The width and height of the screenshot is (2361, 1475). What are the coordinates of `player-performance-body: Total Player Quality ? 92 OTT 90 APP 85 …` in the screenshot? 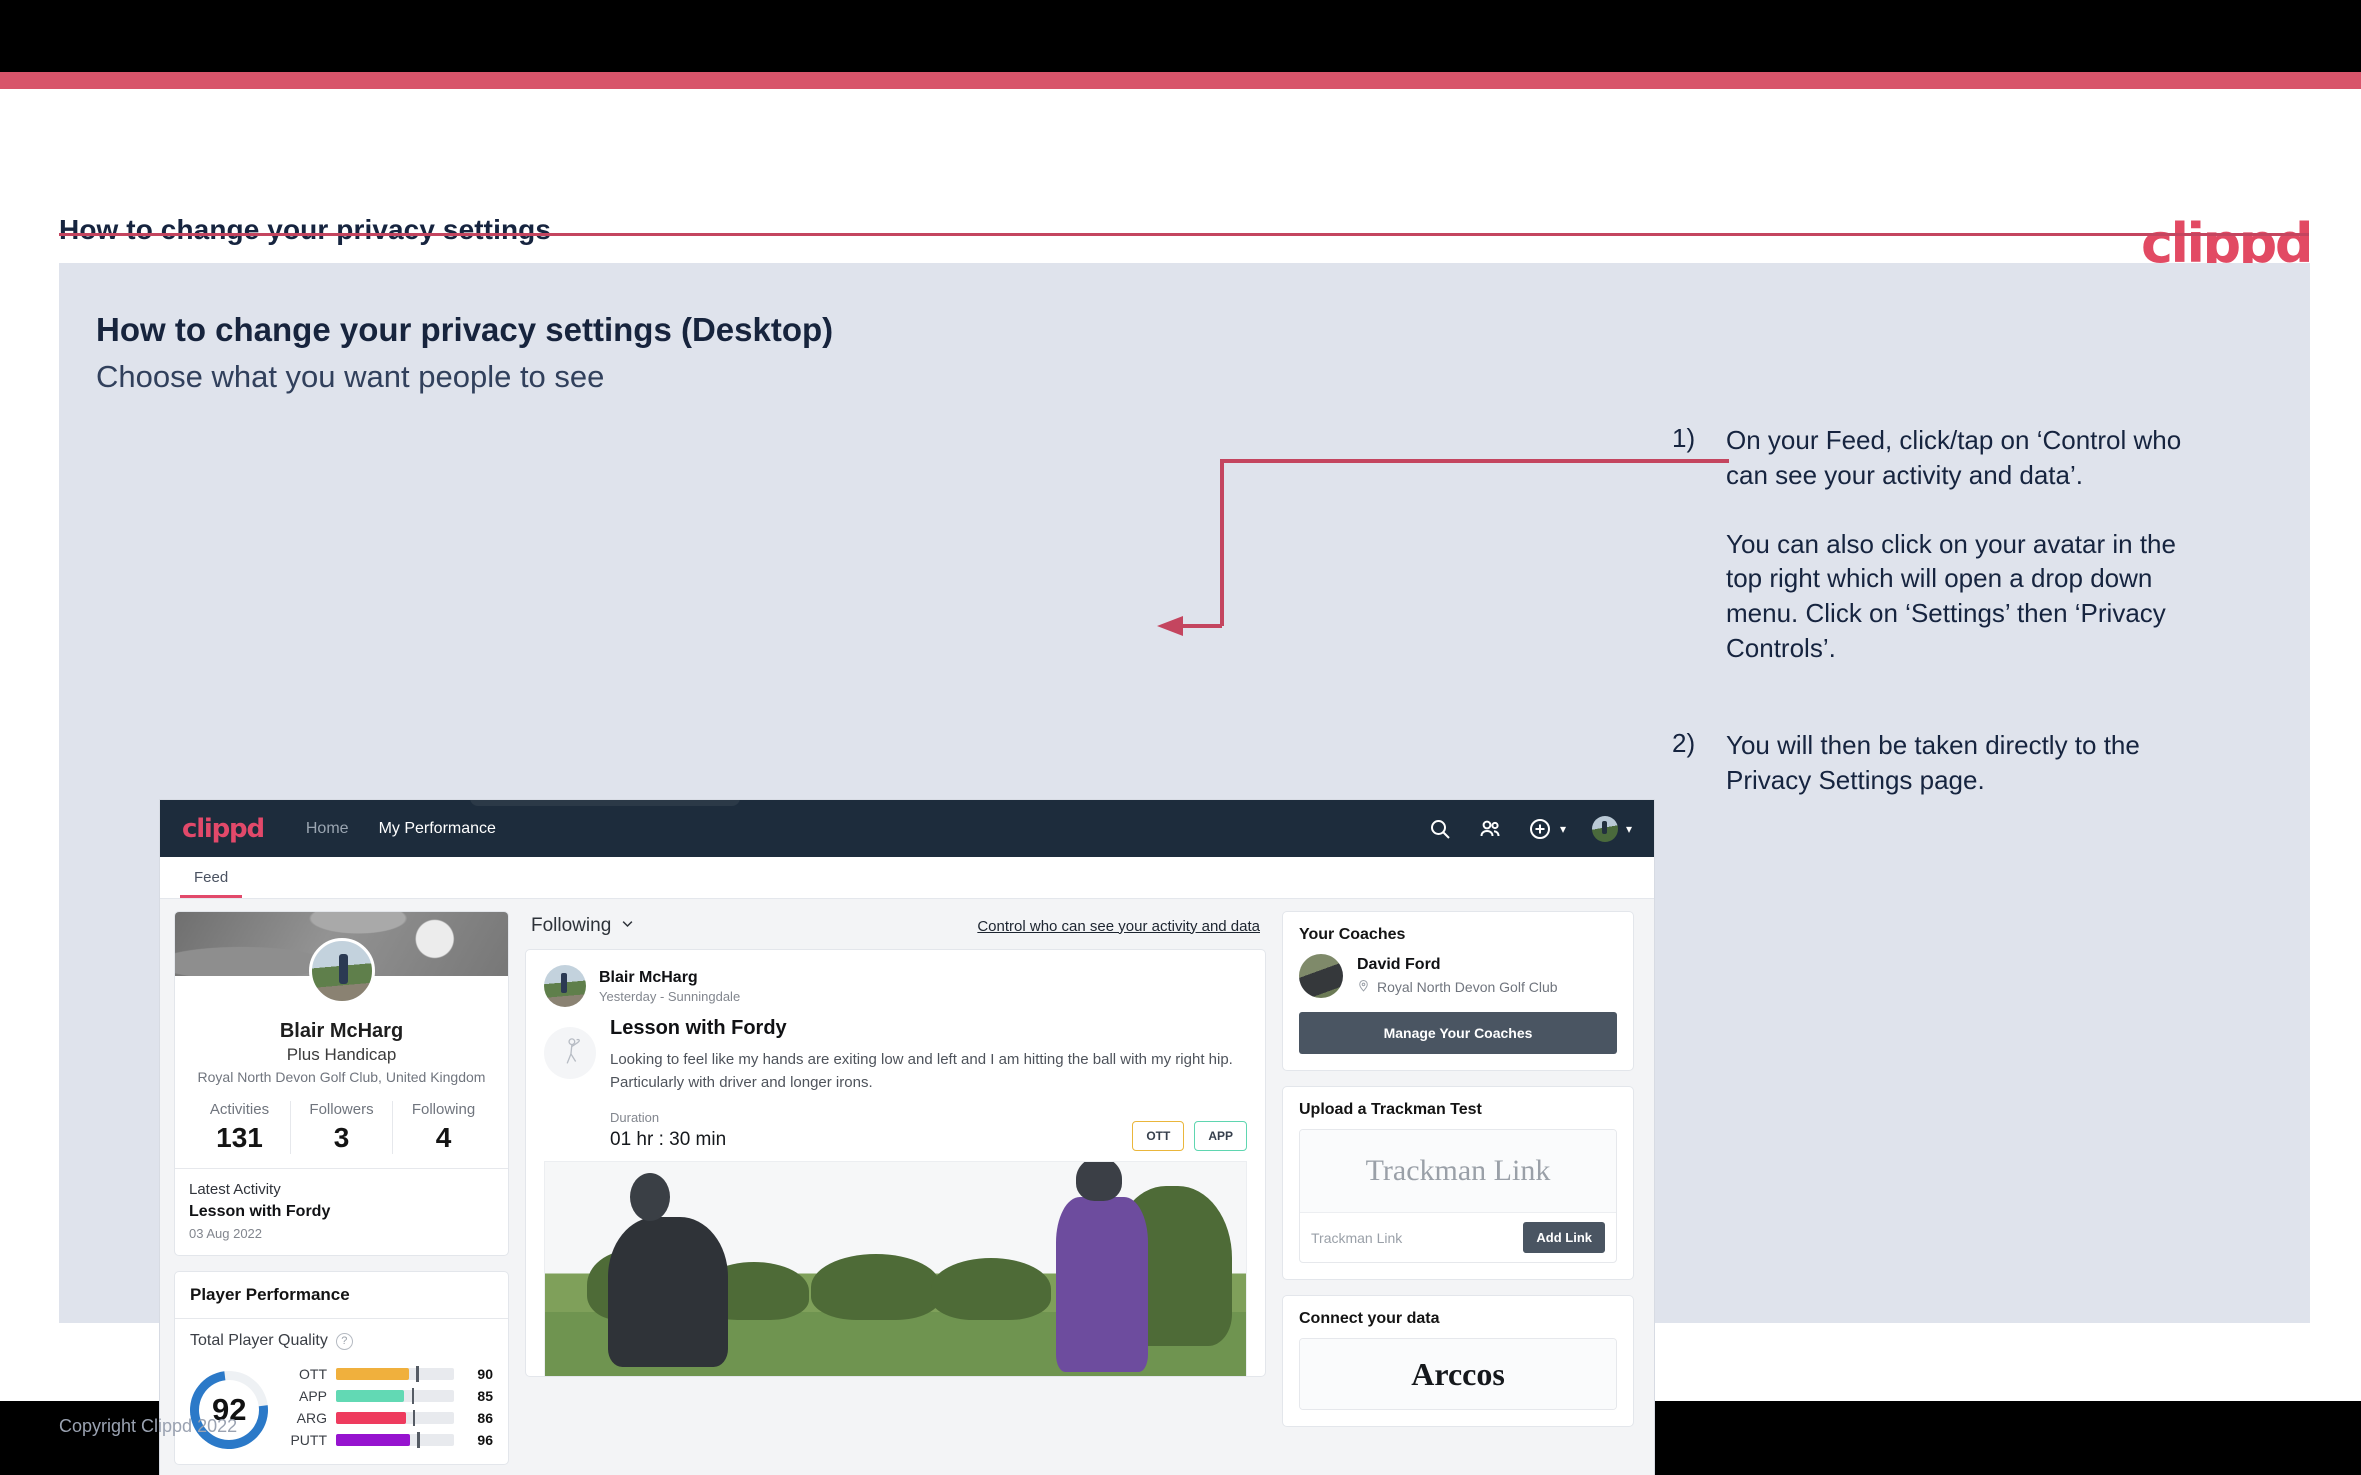 It's located at (341, 1391).